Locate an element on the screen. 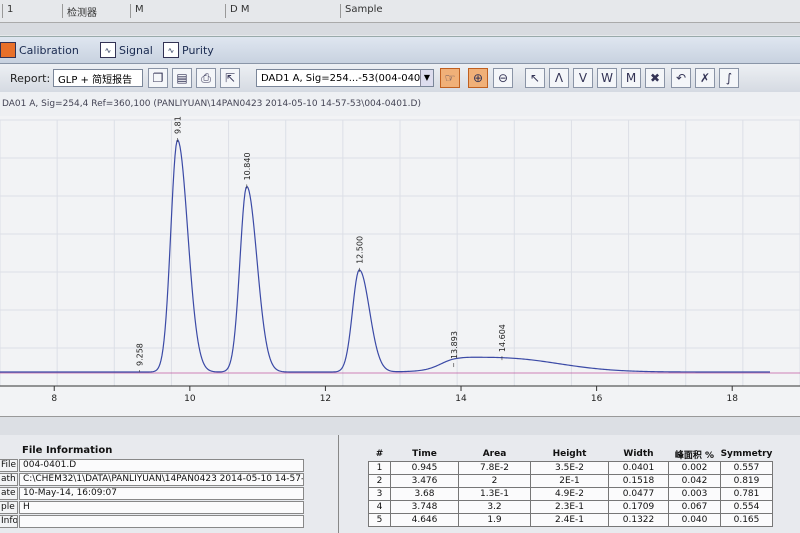  col-header: Symmetry is located at coordinates (747, 454).